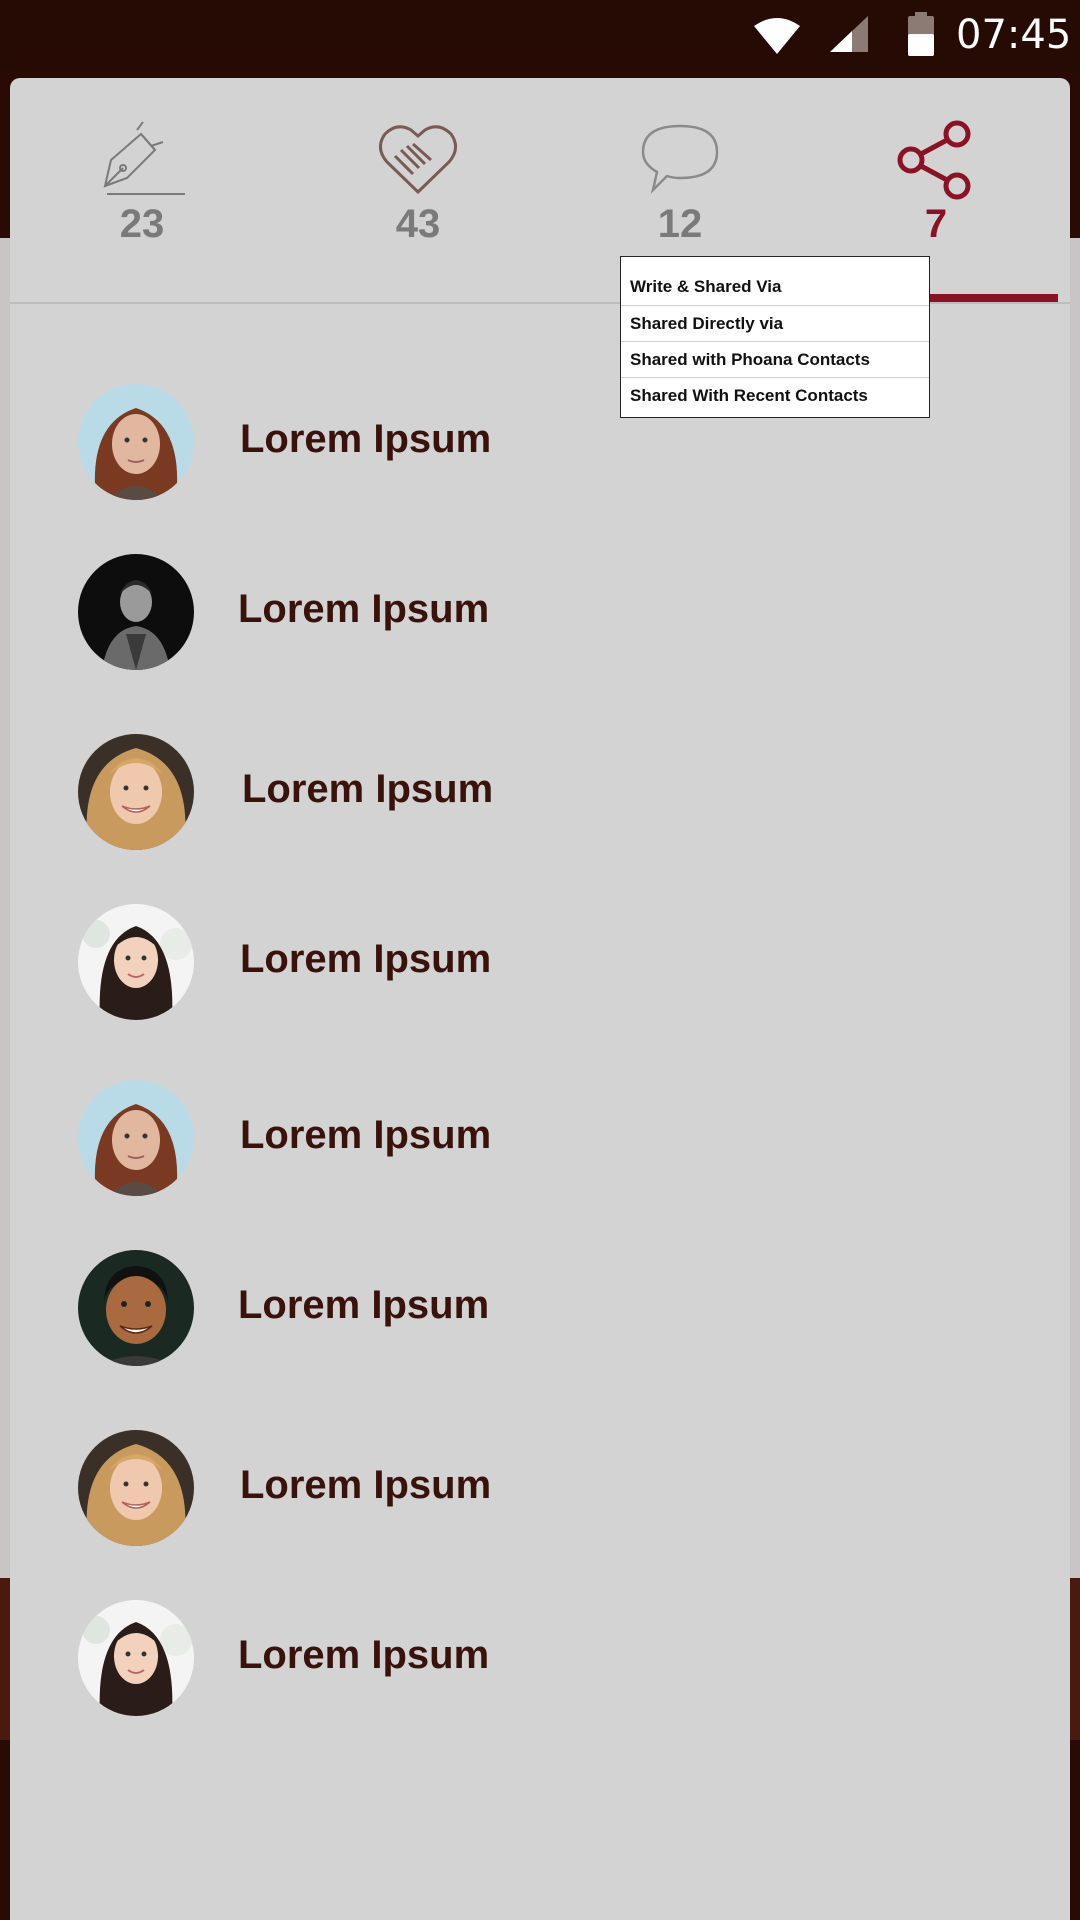  Describe the element at coordinates (144, 158) in the screenshot. I see `pen-nib-icon` at that location.